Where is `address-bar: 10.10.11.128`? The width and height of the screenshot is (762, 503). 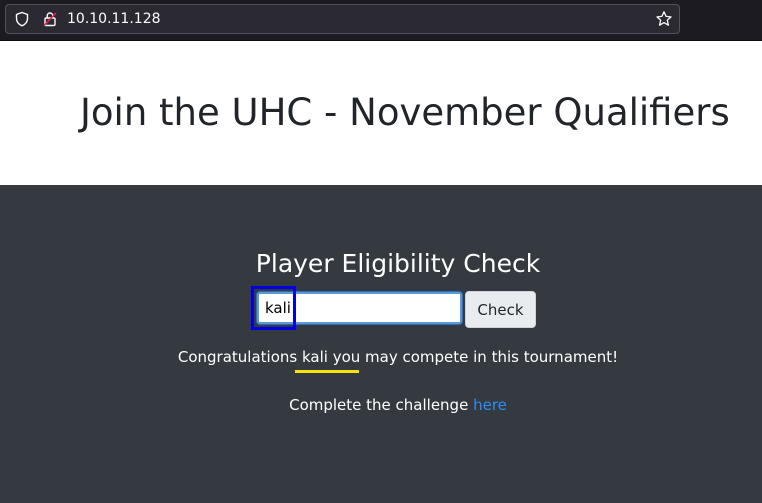 address-bar: 10.10.11.128 is located at coordinates (342, 19).